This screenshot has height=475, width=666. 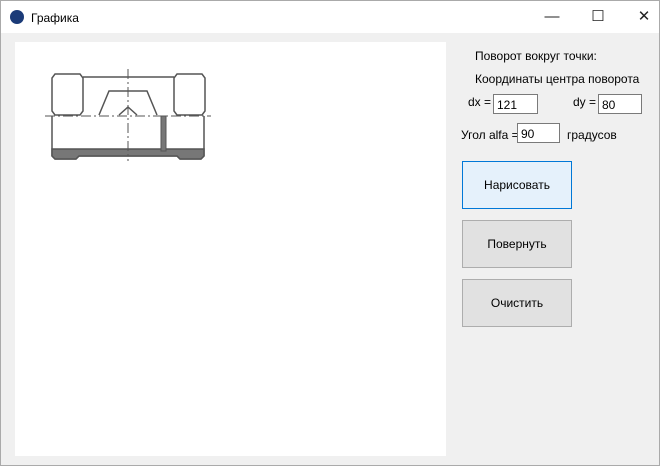 What do you see at coordinates (515, 104) in the screenshot?
I see `dx-input: 121` at bounding box center [515, 104].